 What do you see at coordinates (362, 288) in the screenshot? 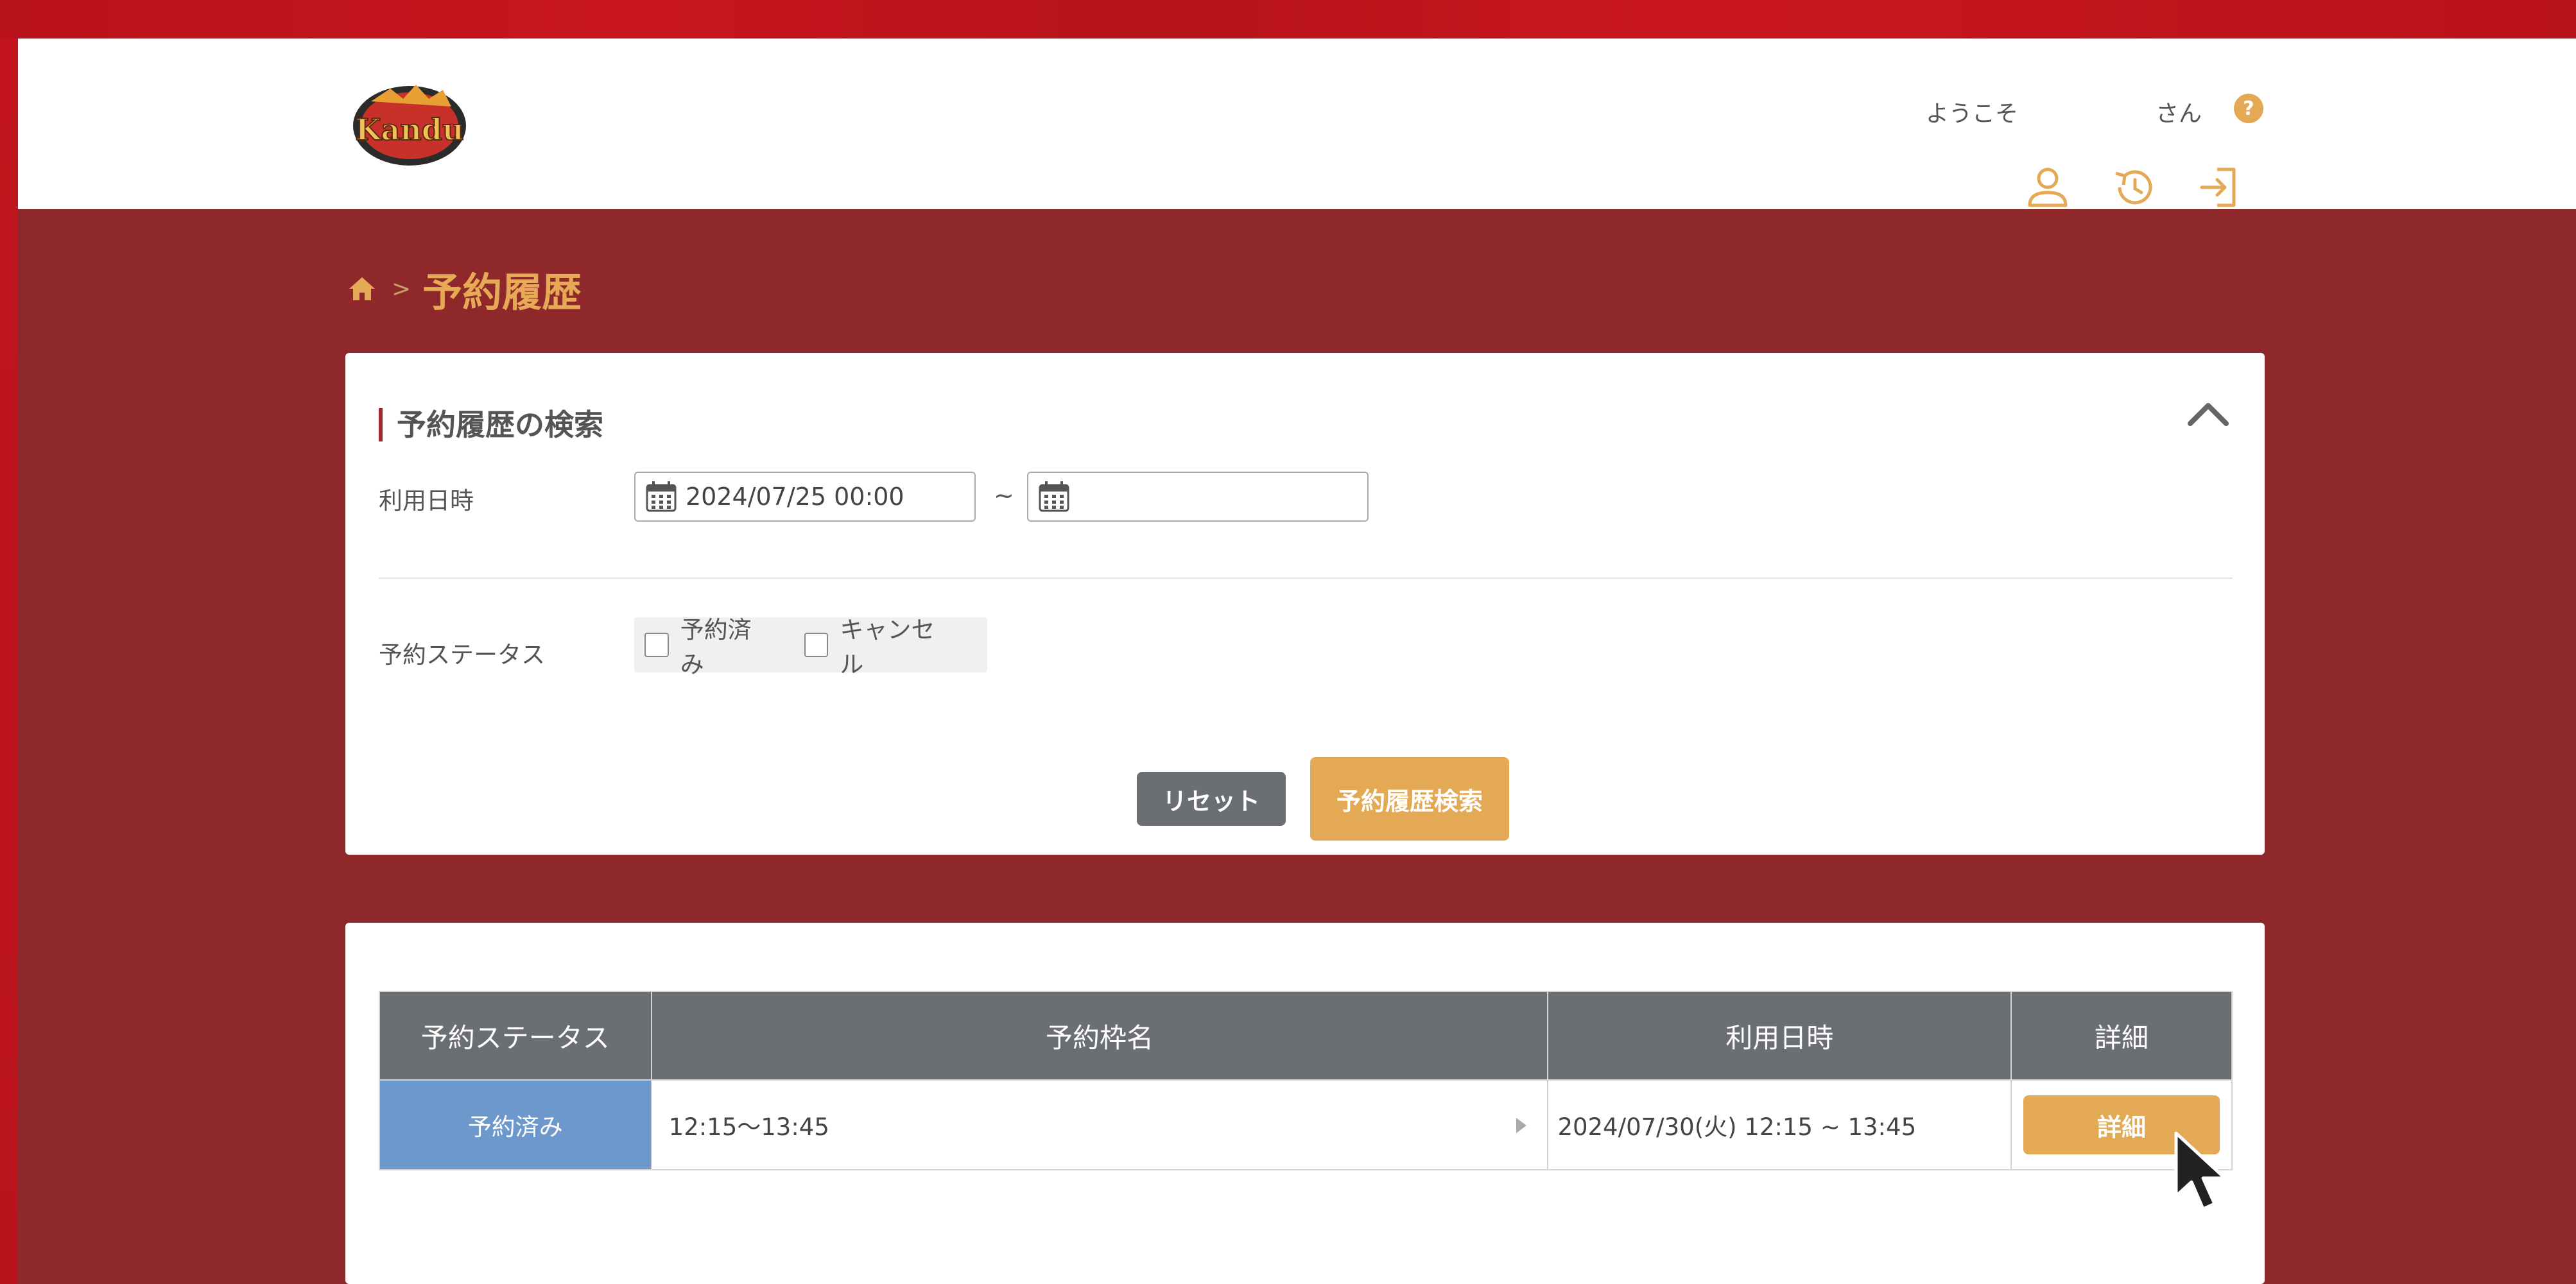
I see `home-icon` at bounding box center [362, 288].